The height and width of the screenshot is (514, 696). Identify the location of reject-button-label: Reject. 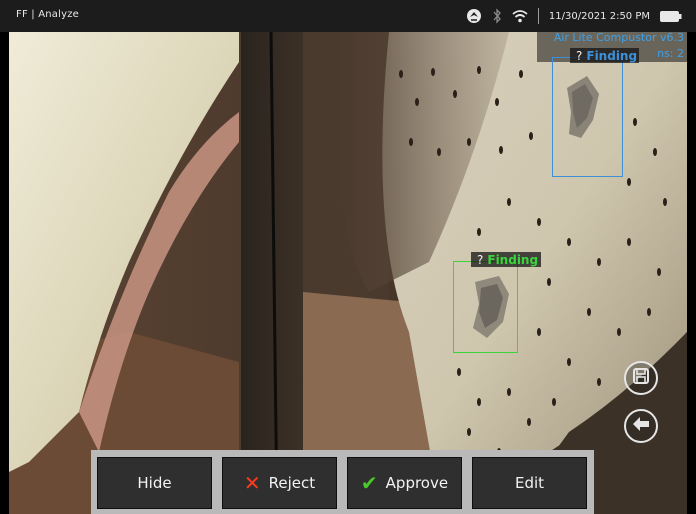
(292, 483).